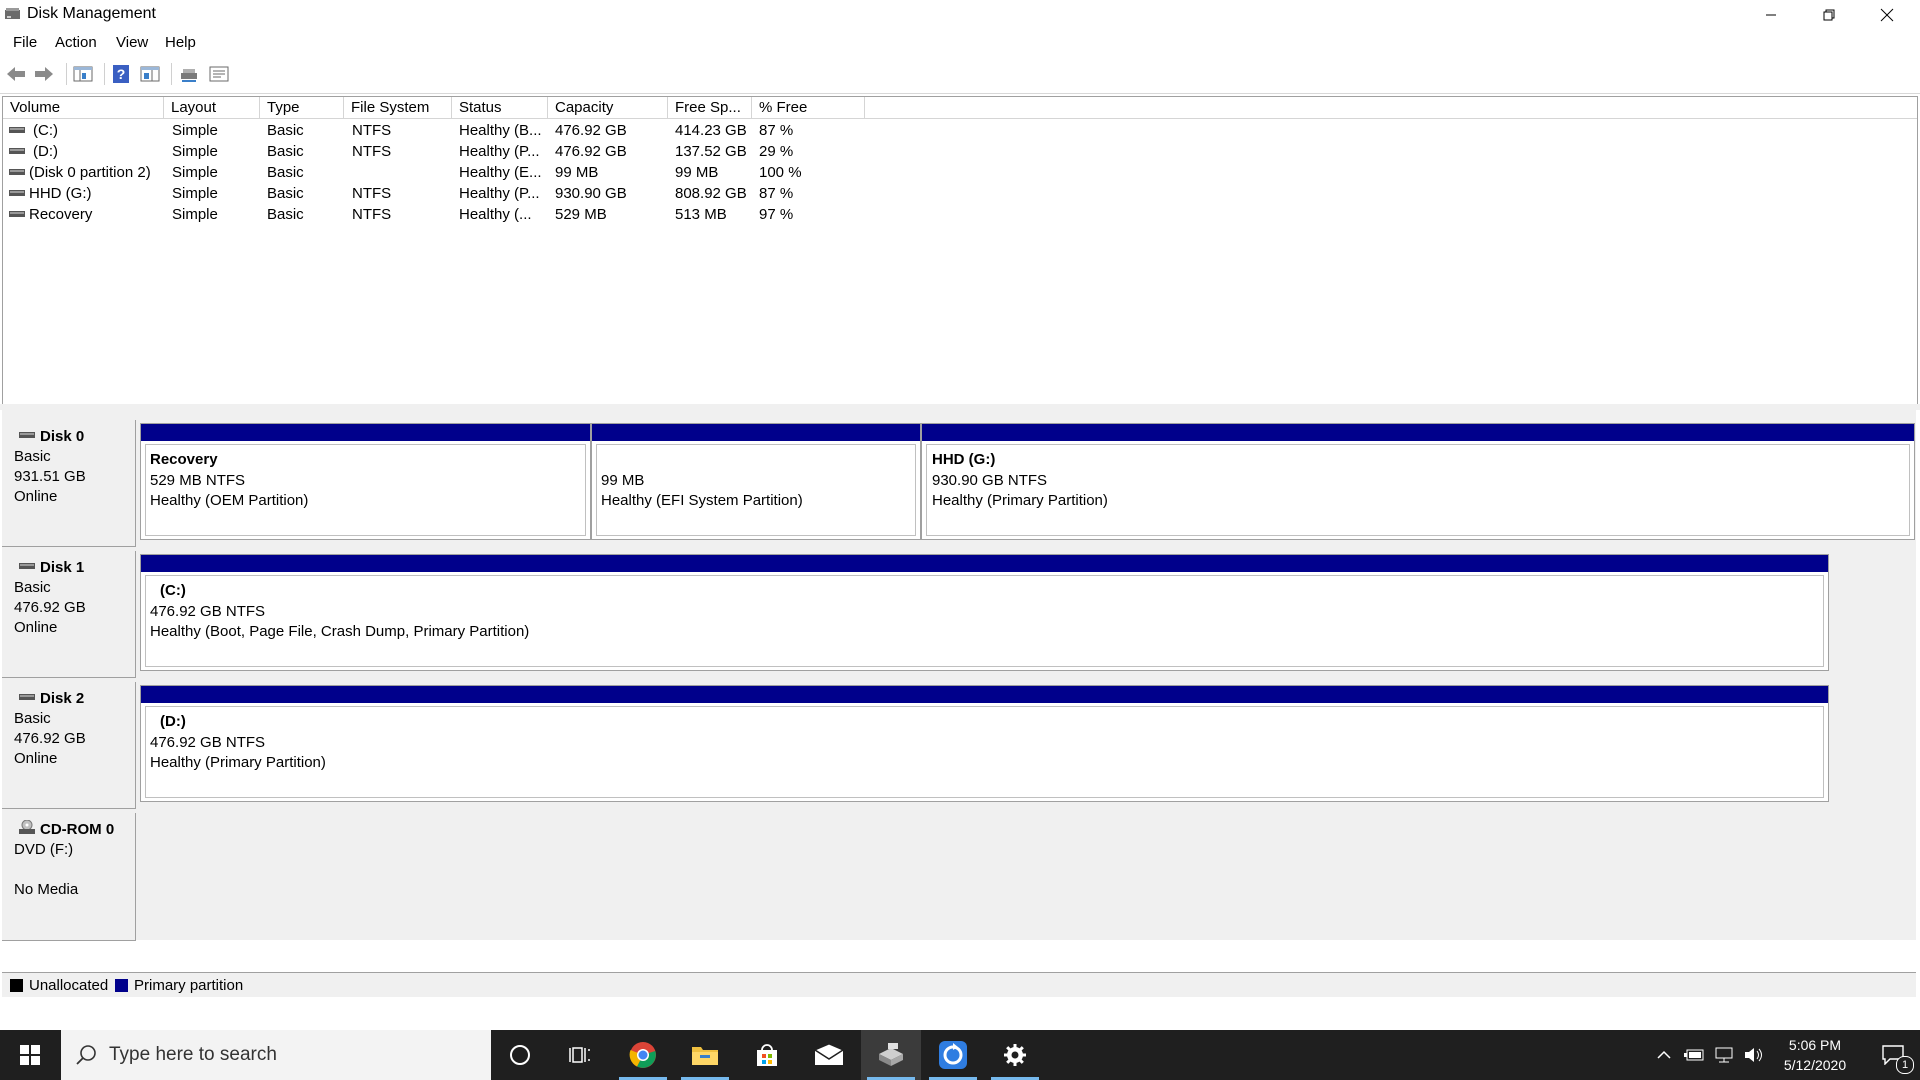 This screenshot has height=1080, width=1920. Describe the element at coordinates (90, 172) in the screenshot. I see `cell-volume: (Disk 0 partition 2)` at that location.